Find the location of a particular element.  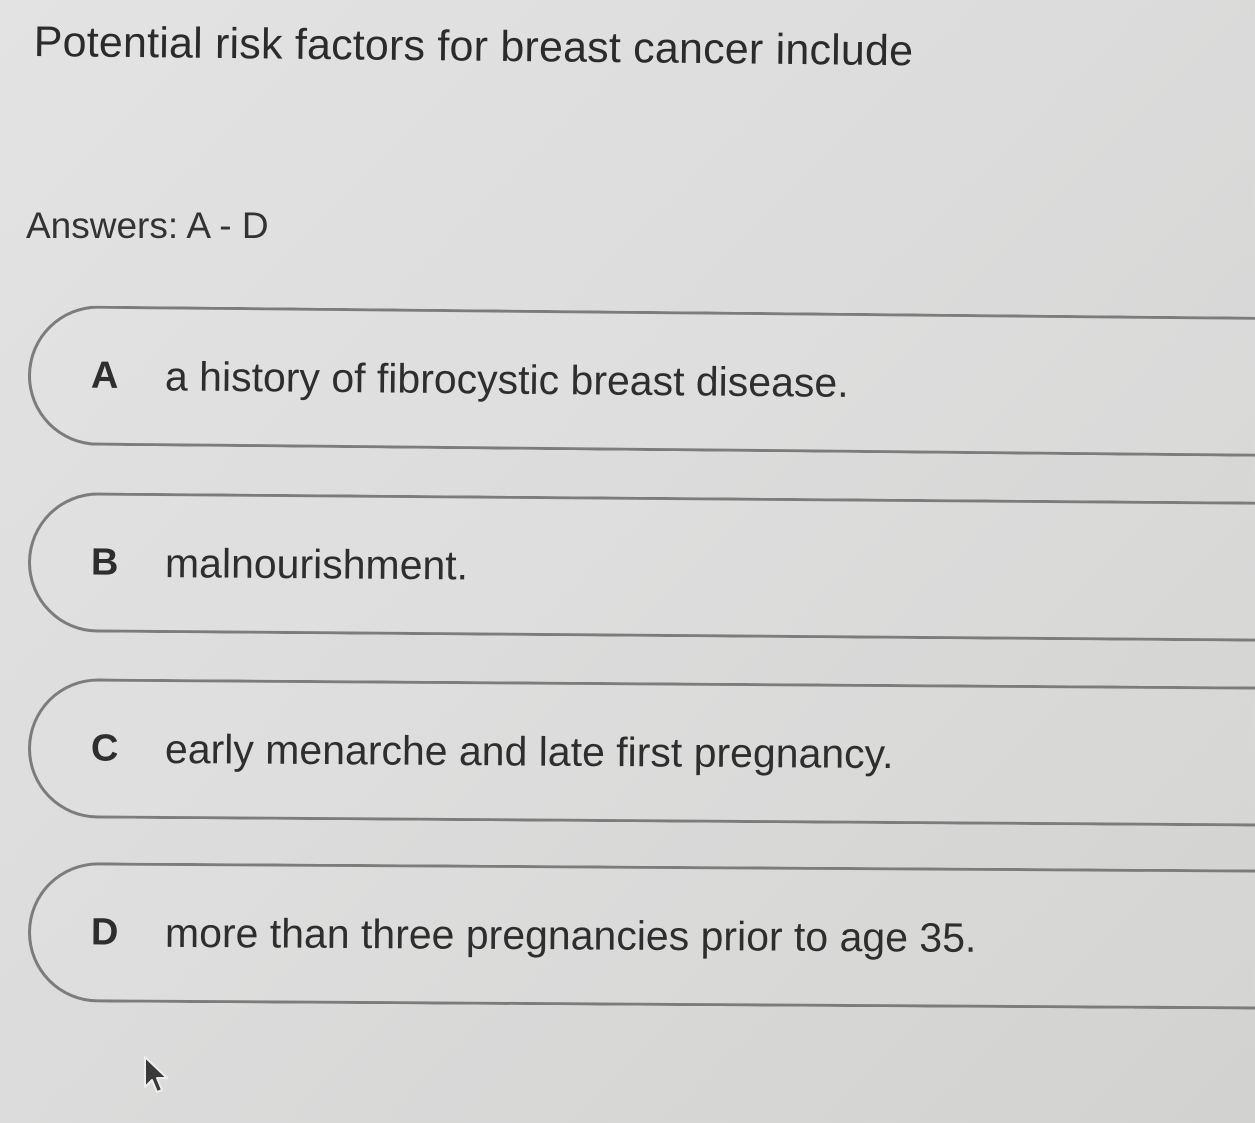

option-text: malnourishment. is located at coordinates (316, 563).